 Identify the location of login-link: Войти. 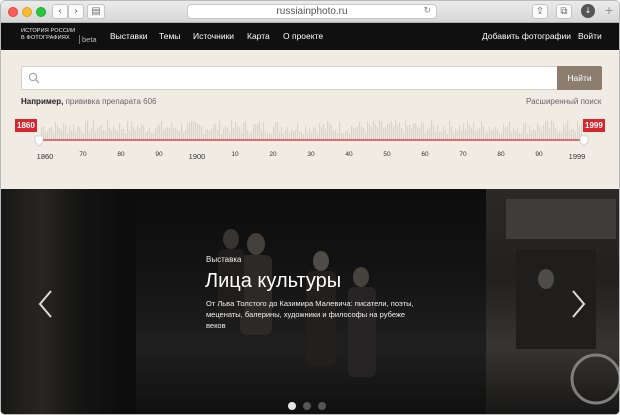
(590, 36).